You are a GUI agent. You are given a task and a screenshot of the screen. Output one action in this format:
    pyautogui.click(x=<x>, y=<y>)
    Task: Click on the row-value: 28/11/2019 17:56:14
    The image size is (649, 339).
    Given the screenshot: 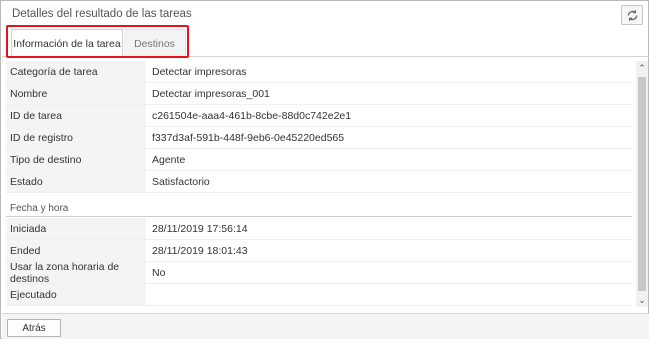 What is the action you would take?
    pyautogui.click(x=200, y=228)
    